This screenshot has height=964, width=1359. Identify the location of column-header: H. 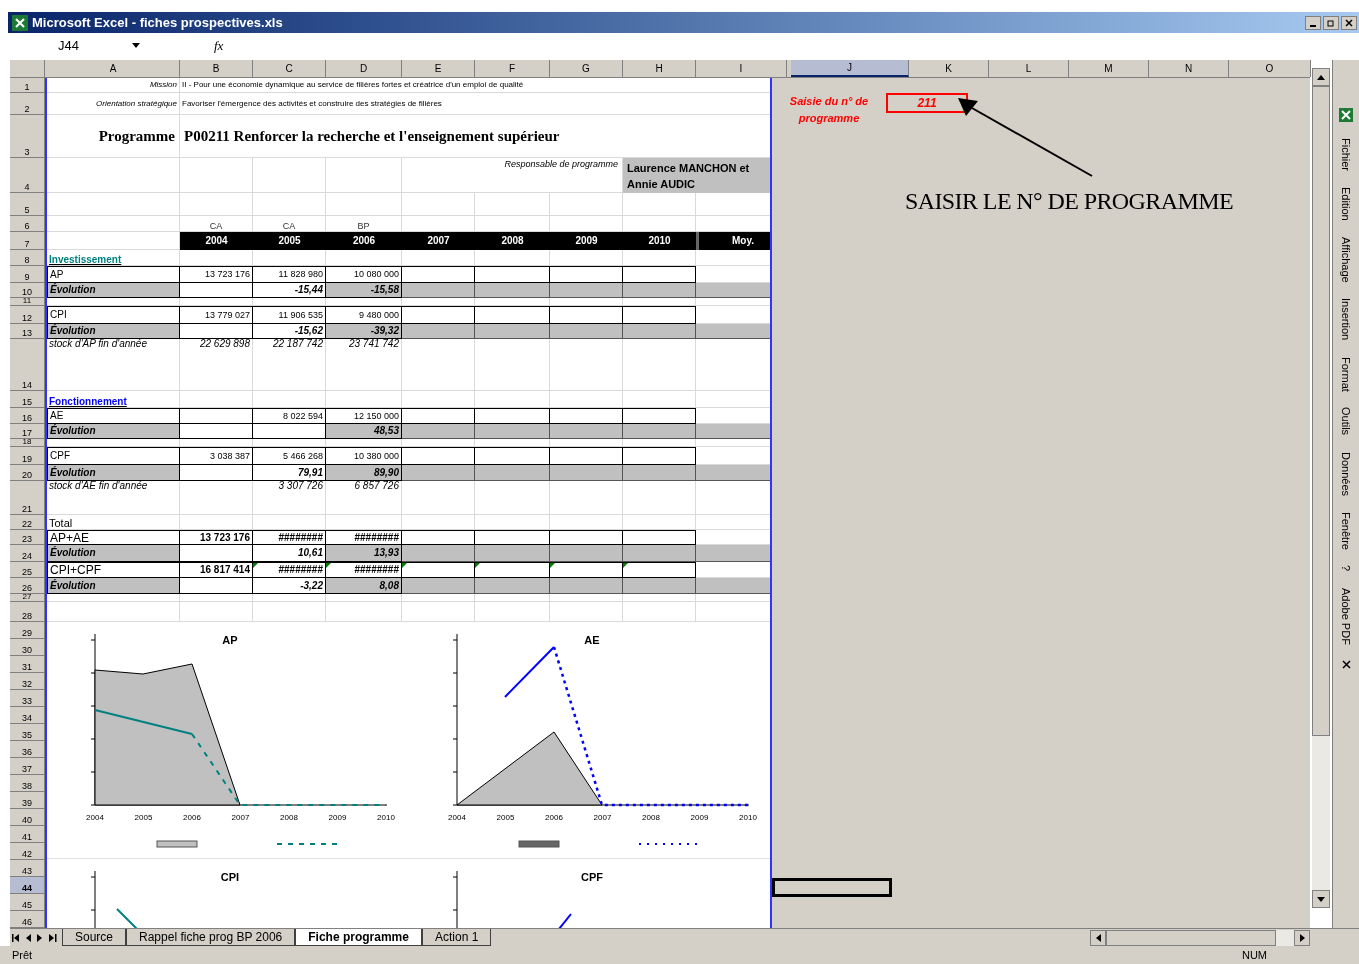
(659, 68).